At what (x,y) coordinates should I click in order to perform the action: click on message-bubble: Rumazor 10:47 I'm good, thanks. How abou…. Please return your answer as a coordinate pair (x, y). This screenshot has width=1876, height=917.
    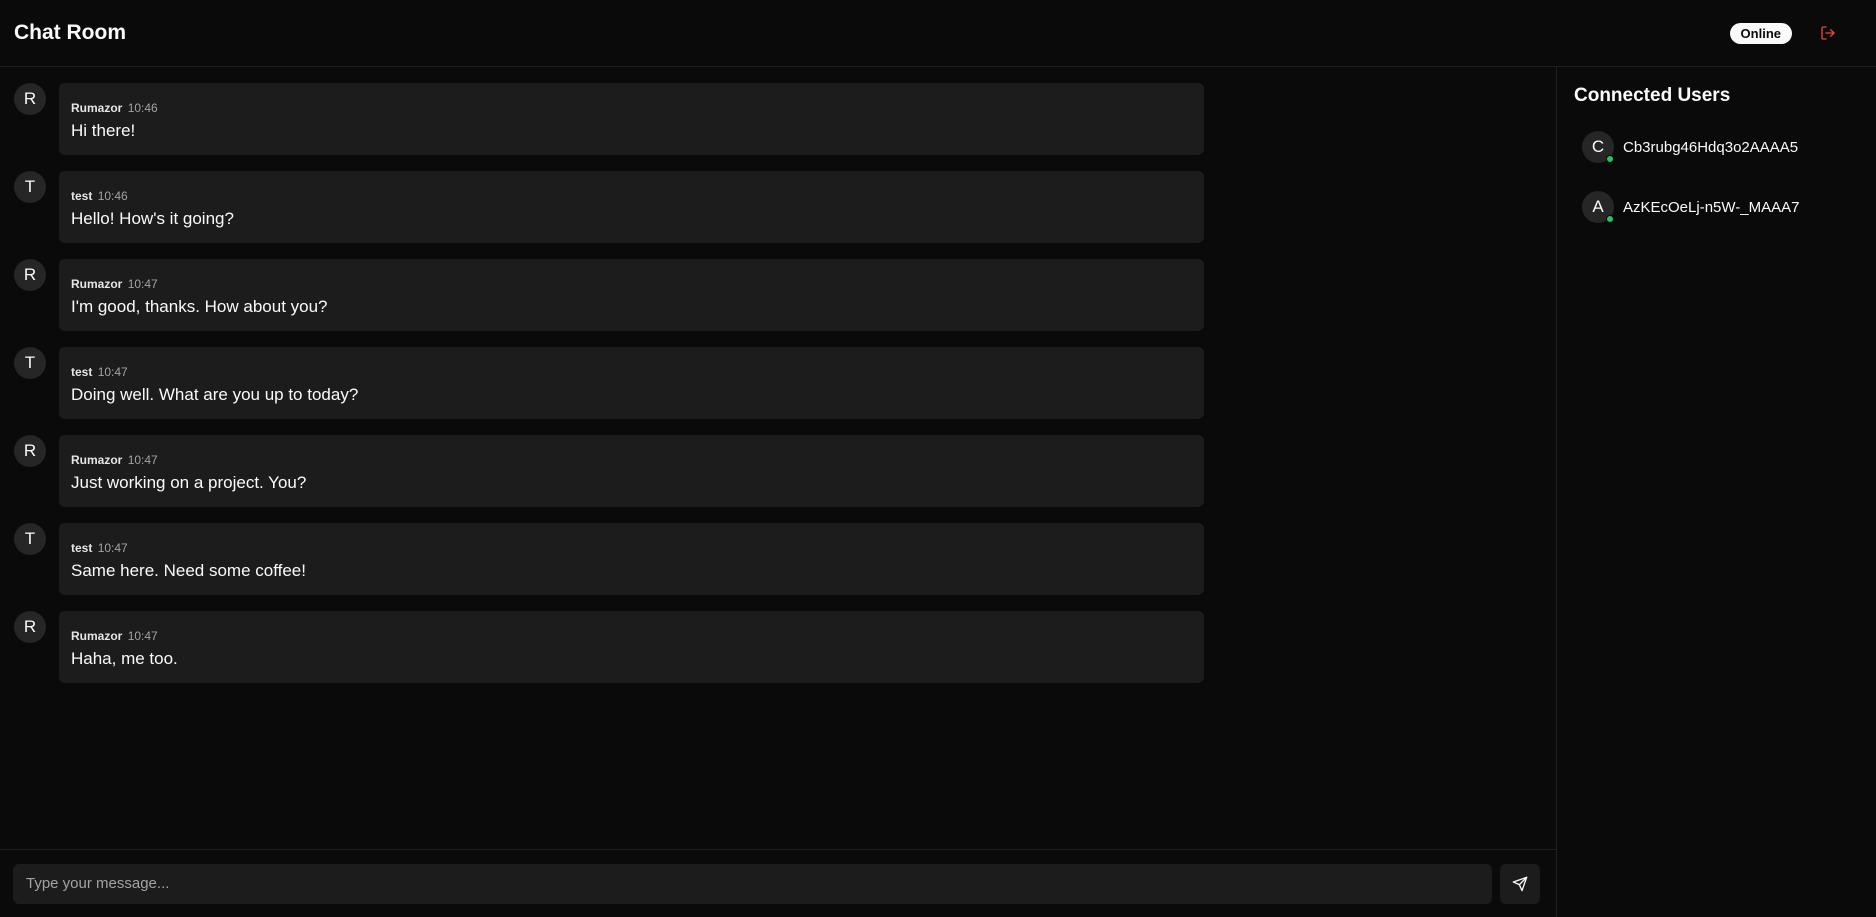
    Looking at the image, I should click on (631, 295).